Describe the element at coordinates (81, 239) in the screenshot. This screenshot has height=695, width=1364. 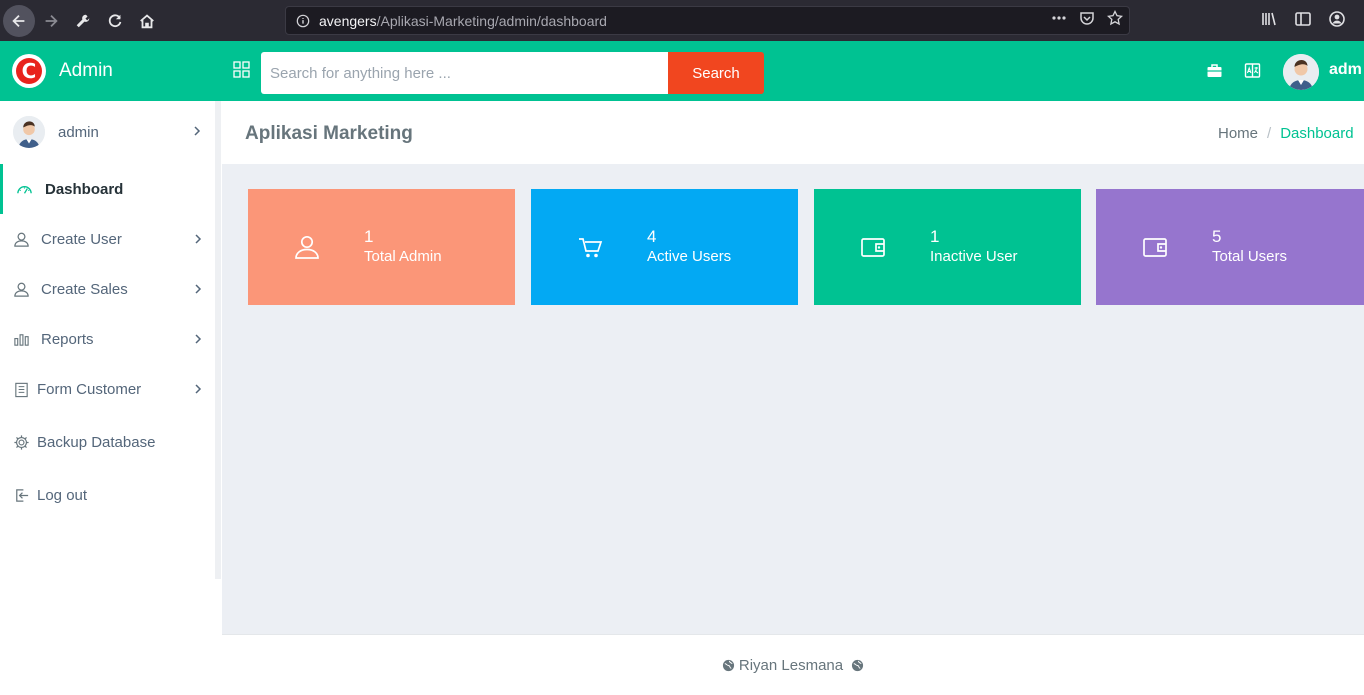
I see `sidebar-item-label: Create User` at that location.